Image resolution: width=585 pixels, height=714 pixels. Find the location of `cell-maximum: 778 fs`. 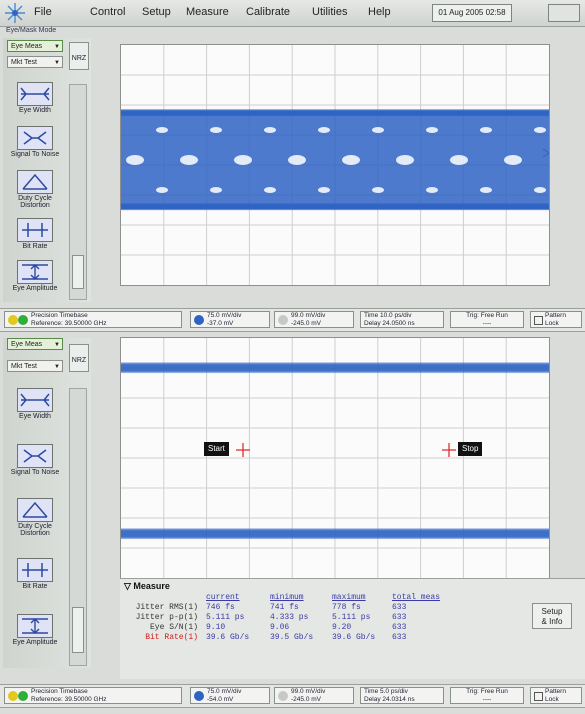

cell-maximum: 778 fs is located at coordinates (346, 607).